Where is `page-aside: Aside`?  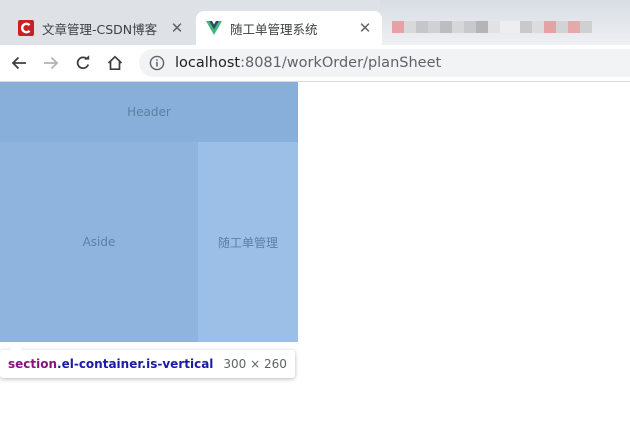 page-aside: Aside is located at coordinates (99, 242).